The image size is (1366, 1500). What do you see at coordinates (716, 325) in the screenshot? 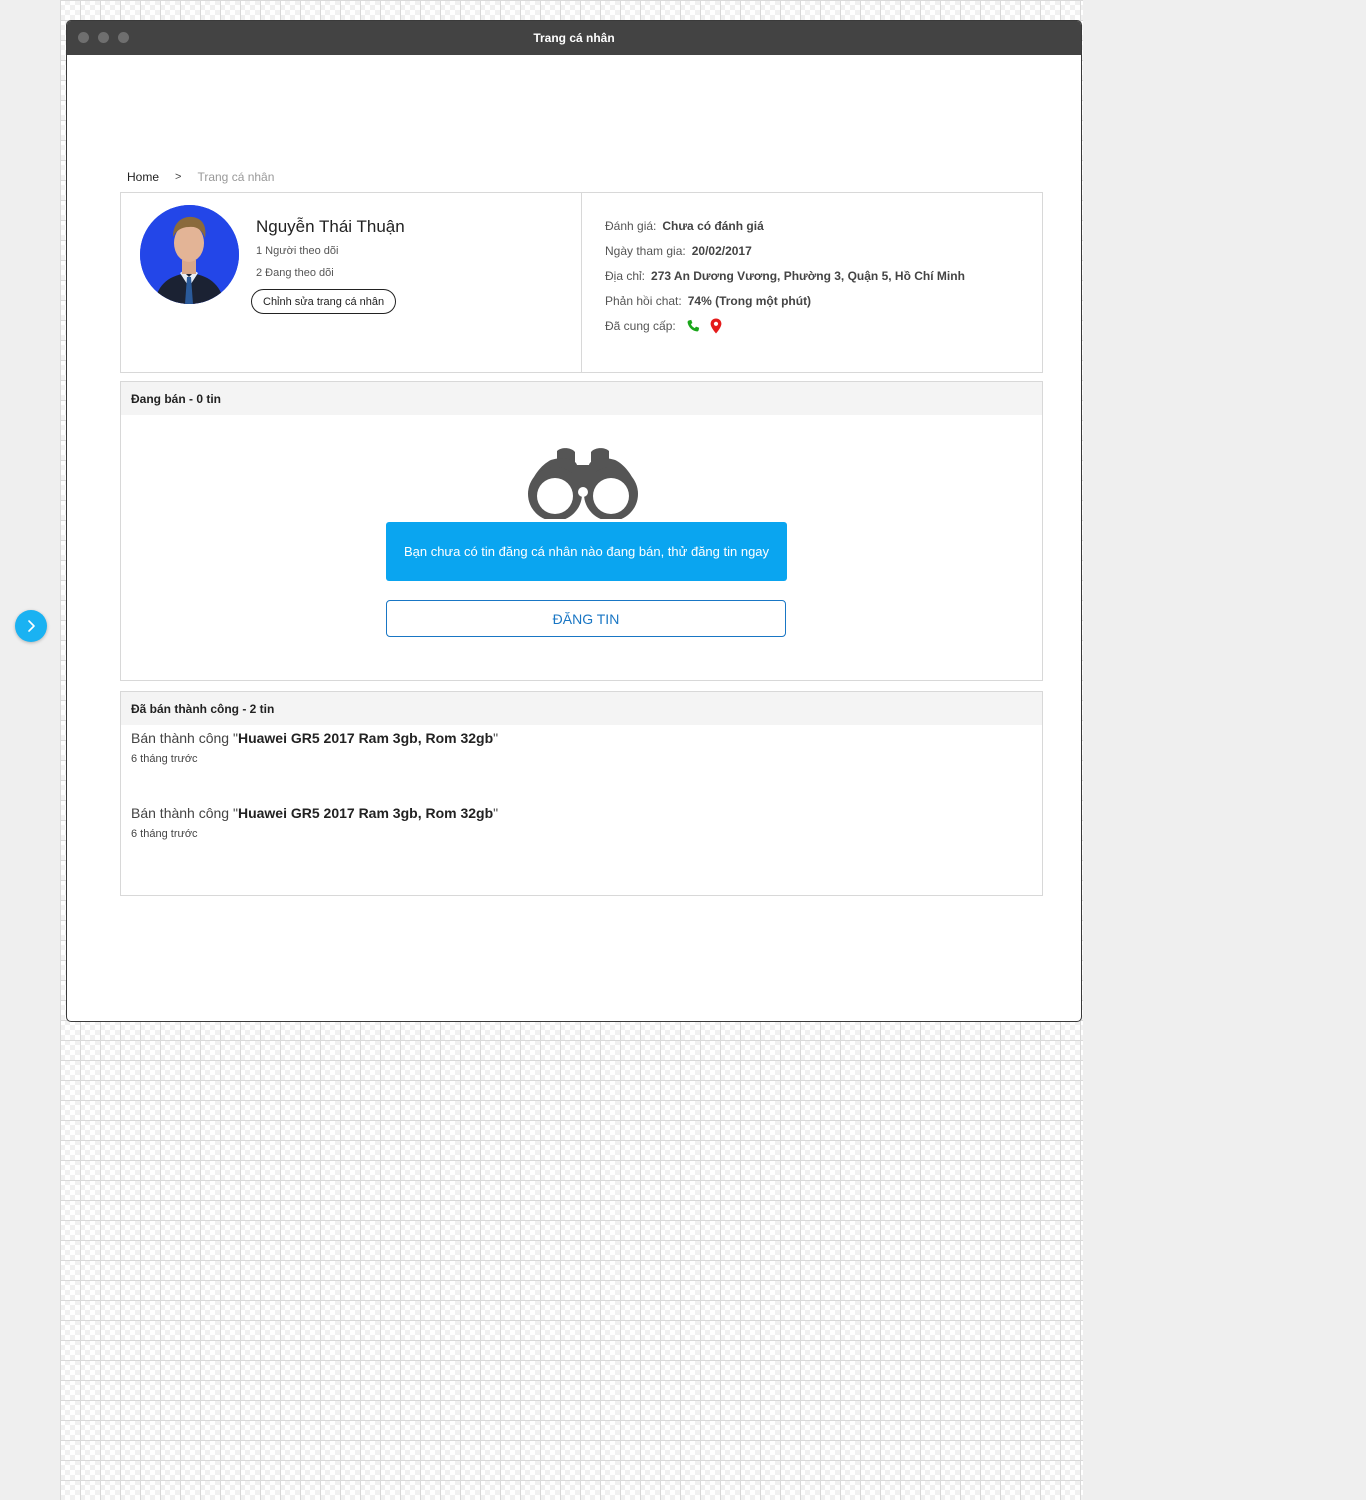
I see `location-pin-icon` at bounding box center [716, 325].